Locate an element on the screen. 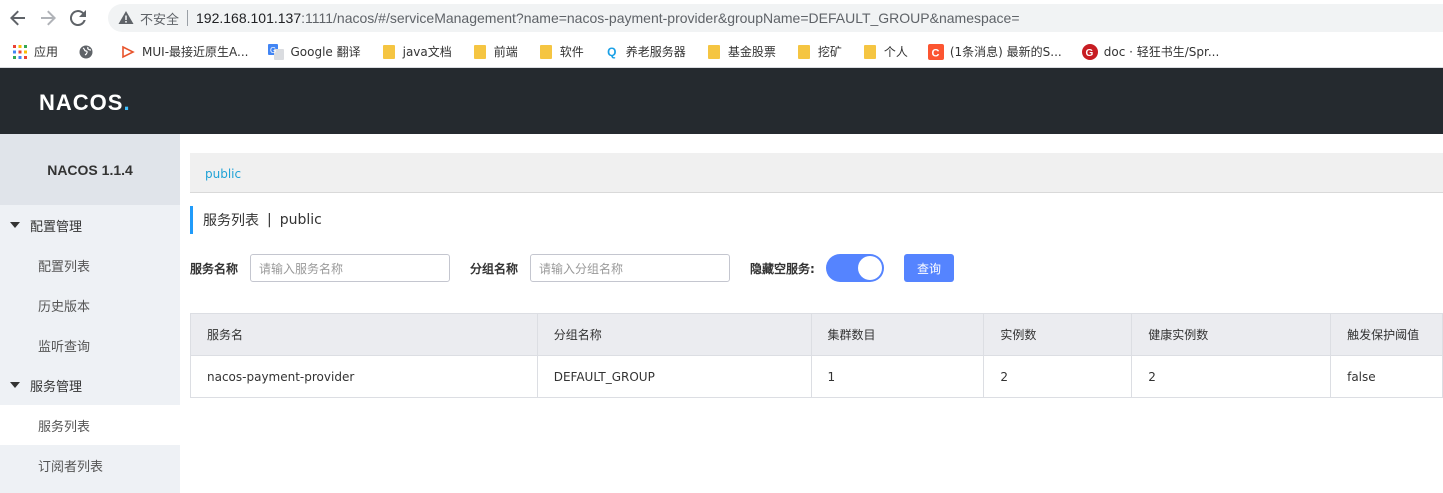  sidebar-item-service-list: 服务列表 is located at coordinates (90, 425).